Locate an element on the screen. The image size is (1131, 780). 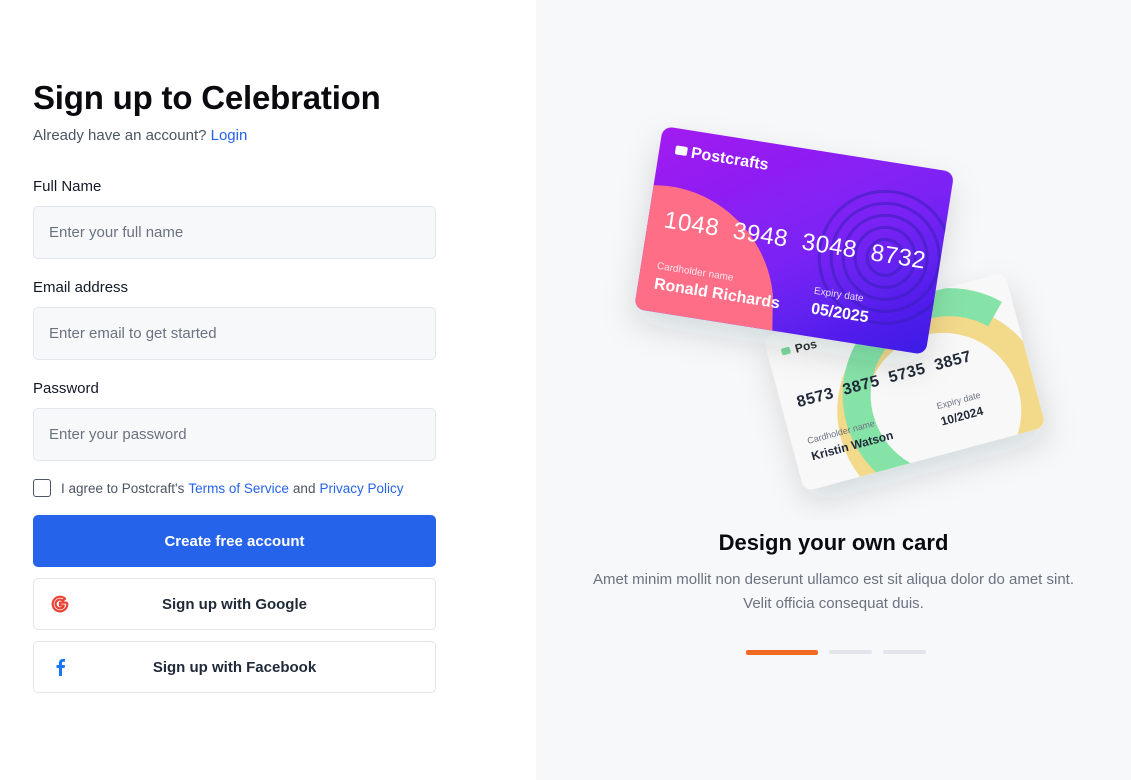
password-input is located at coordinates (234, 434).